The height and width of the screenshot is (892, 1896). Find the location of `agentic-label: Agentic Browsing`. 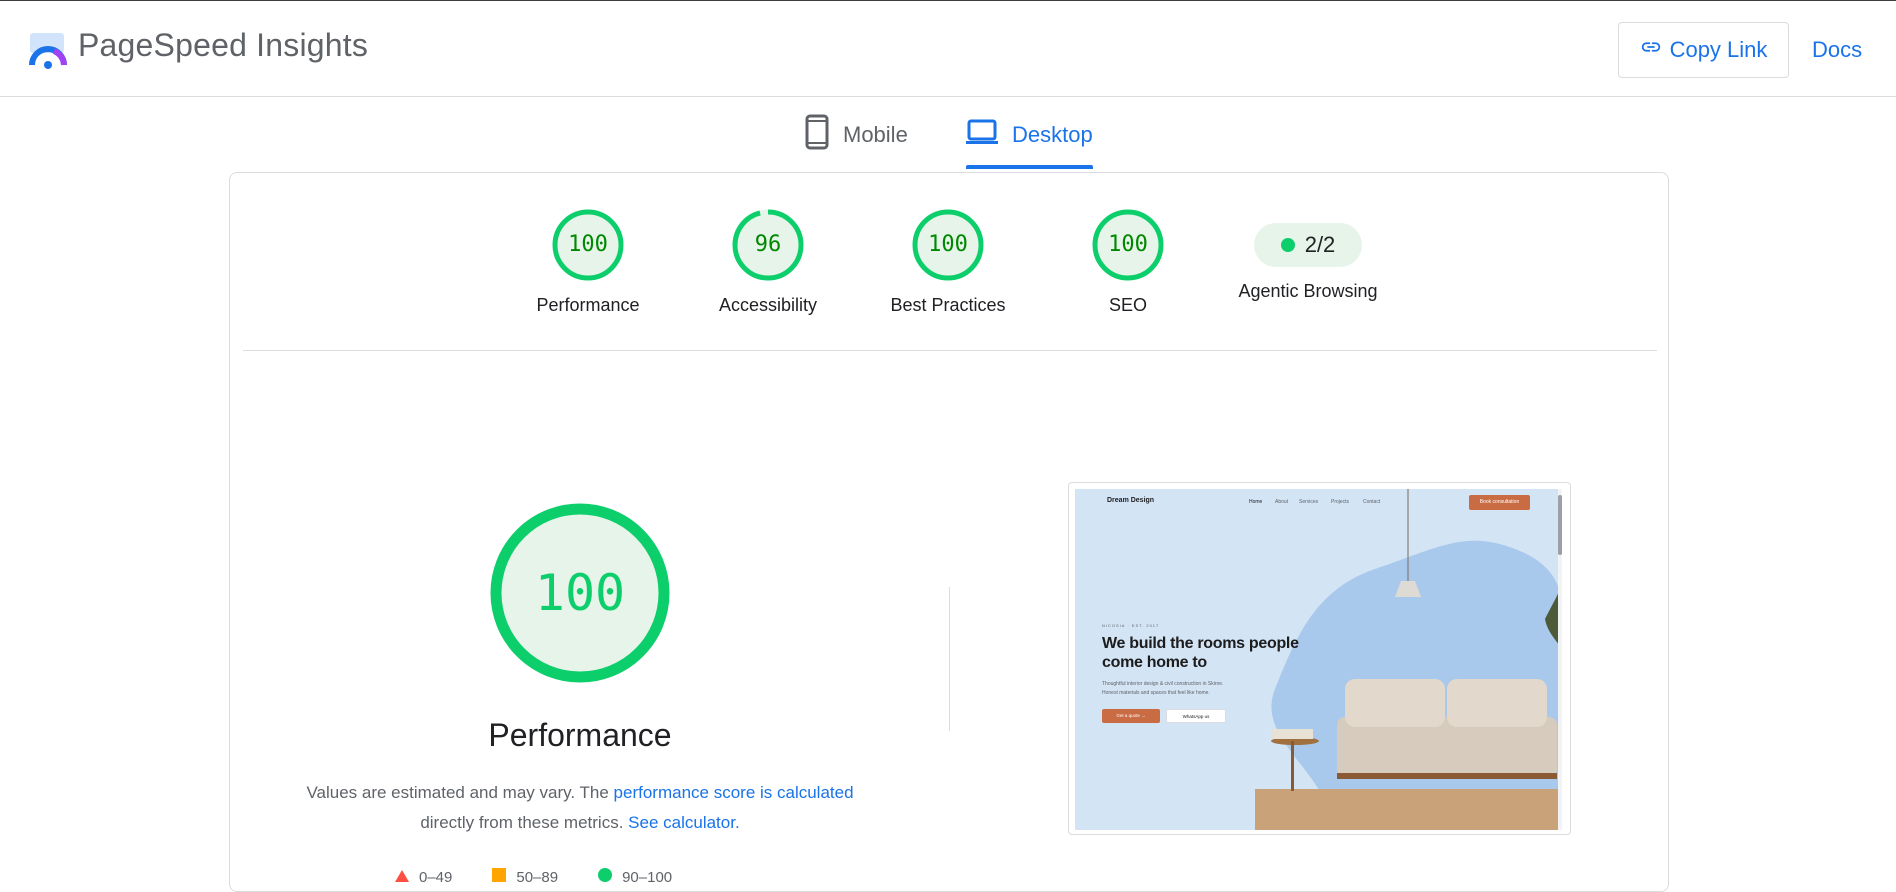

agentic-label: Agentic Browsing is located at coordinates (1308, 291).